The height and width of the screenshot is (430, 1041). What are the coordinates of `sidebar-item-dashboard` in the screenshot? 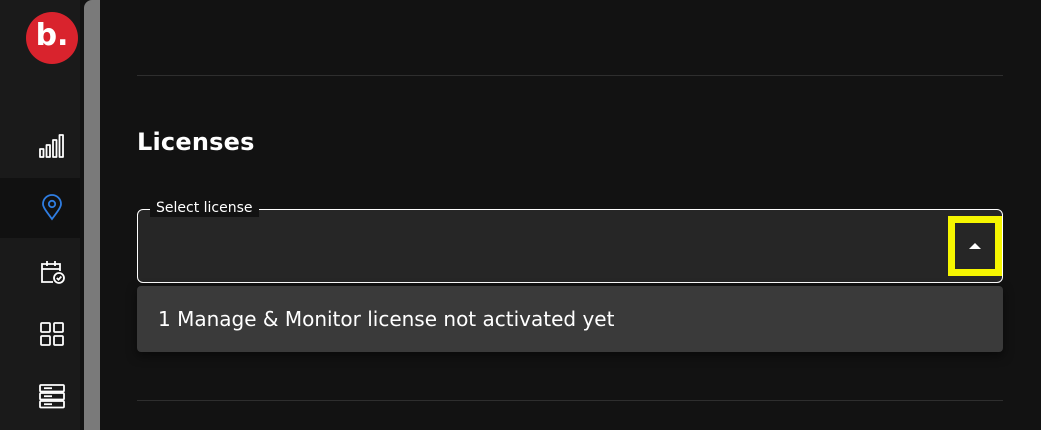 It's located at (40, 334).